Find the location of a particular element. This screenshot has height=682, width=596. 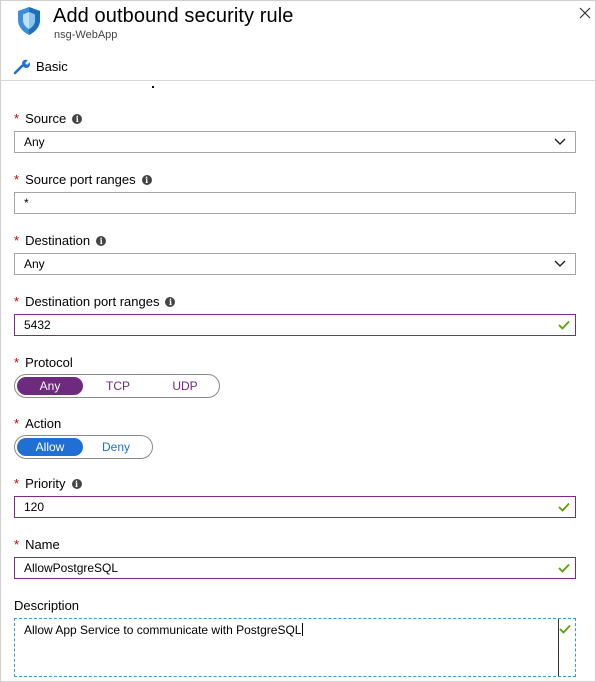

protocol-label: * Protocol is located at coordinates (43, 362).